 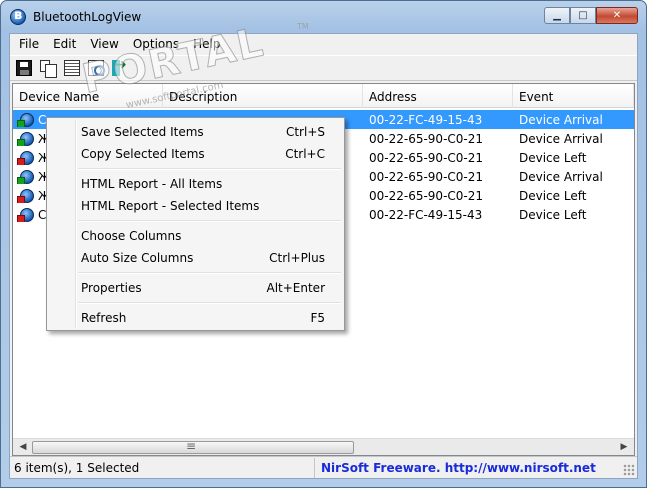 I want to click on menu-item-label: Copy Selected Items, so click(x=143, y=153).